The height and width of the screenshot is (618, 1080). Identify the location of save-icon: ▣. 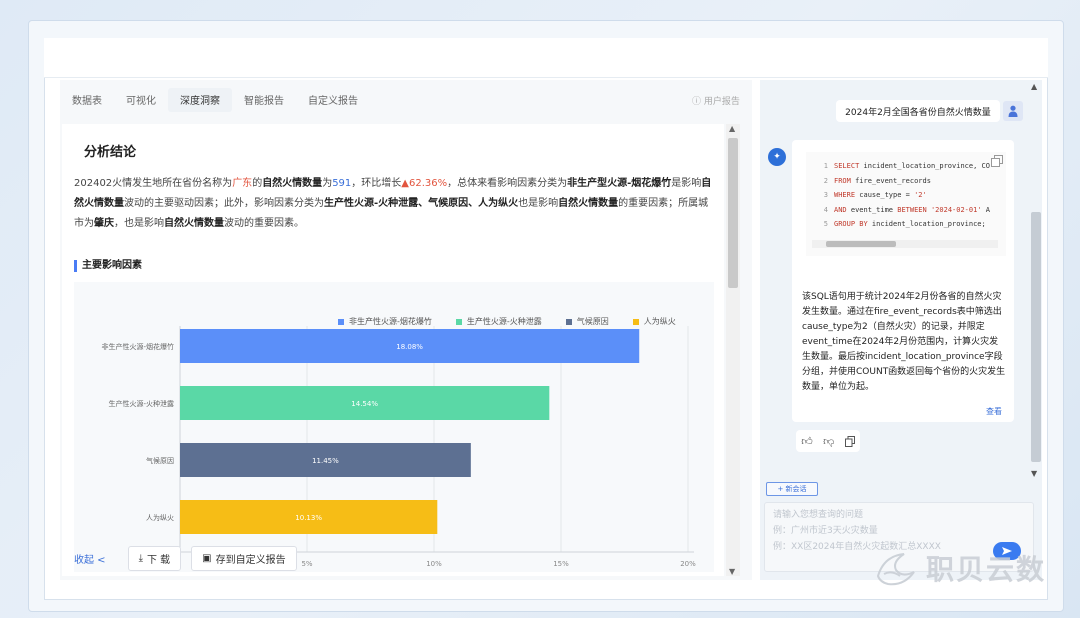
(207, 558).